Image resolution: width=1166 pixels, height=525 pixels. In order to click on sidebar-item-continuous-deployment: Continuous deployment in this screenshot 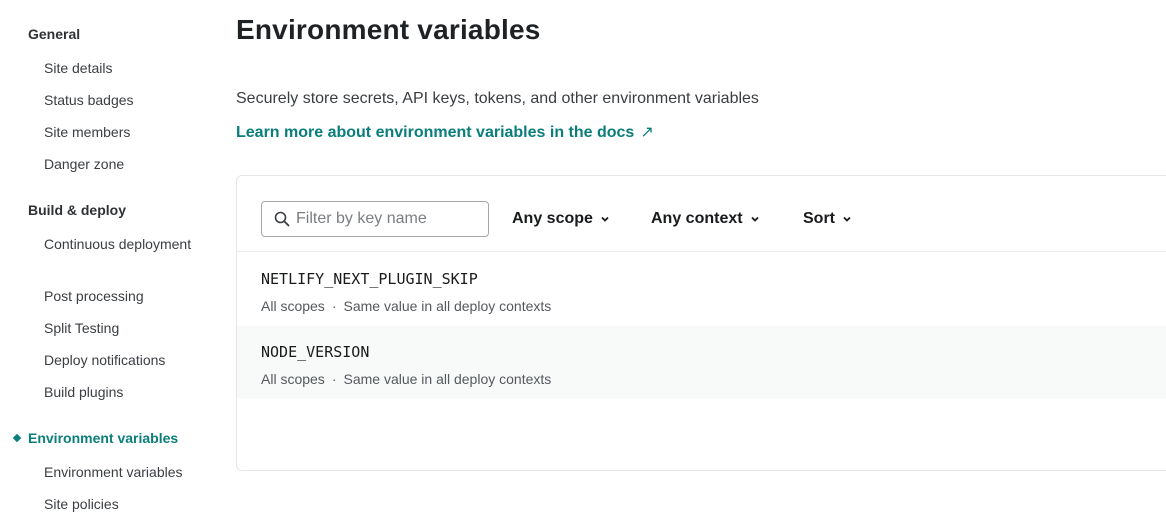, I will do `click(119, 244)`.